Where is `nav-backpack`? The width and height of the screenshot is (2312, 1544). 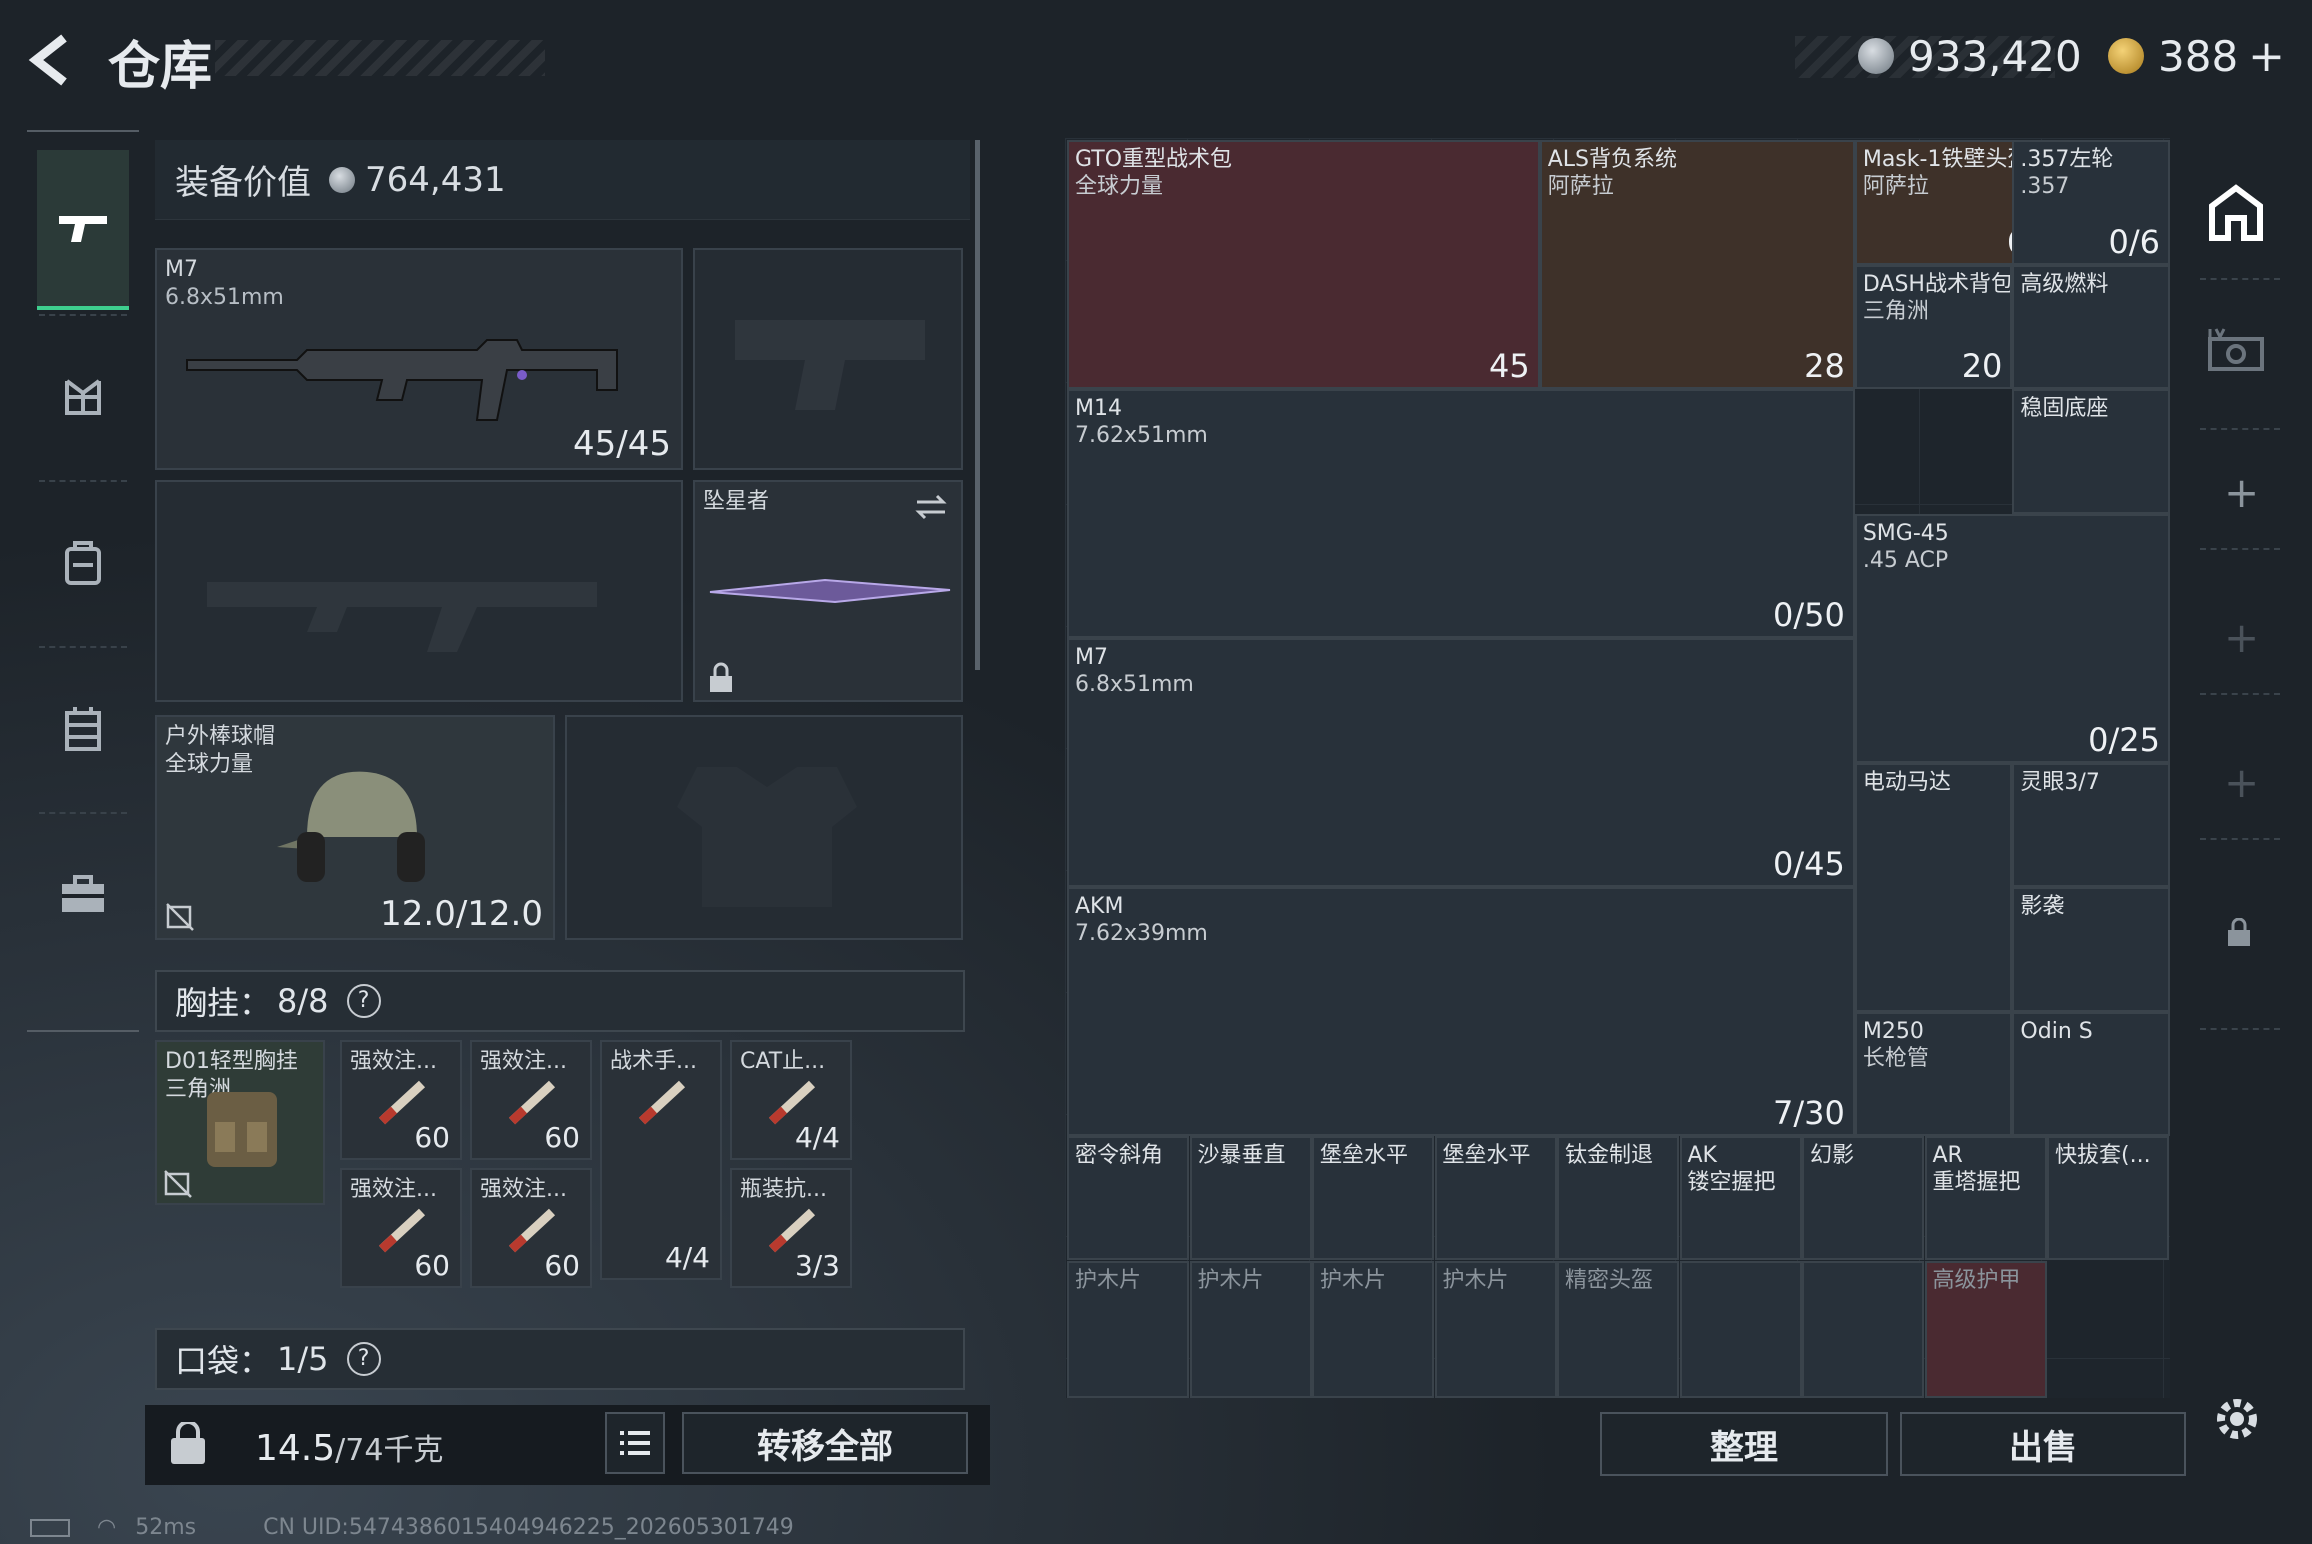
nav-backpack is located at coordinates (83, 563).